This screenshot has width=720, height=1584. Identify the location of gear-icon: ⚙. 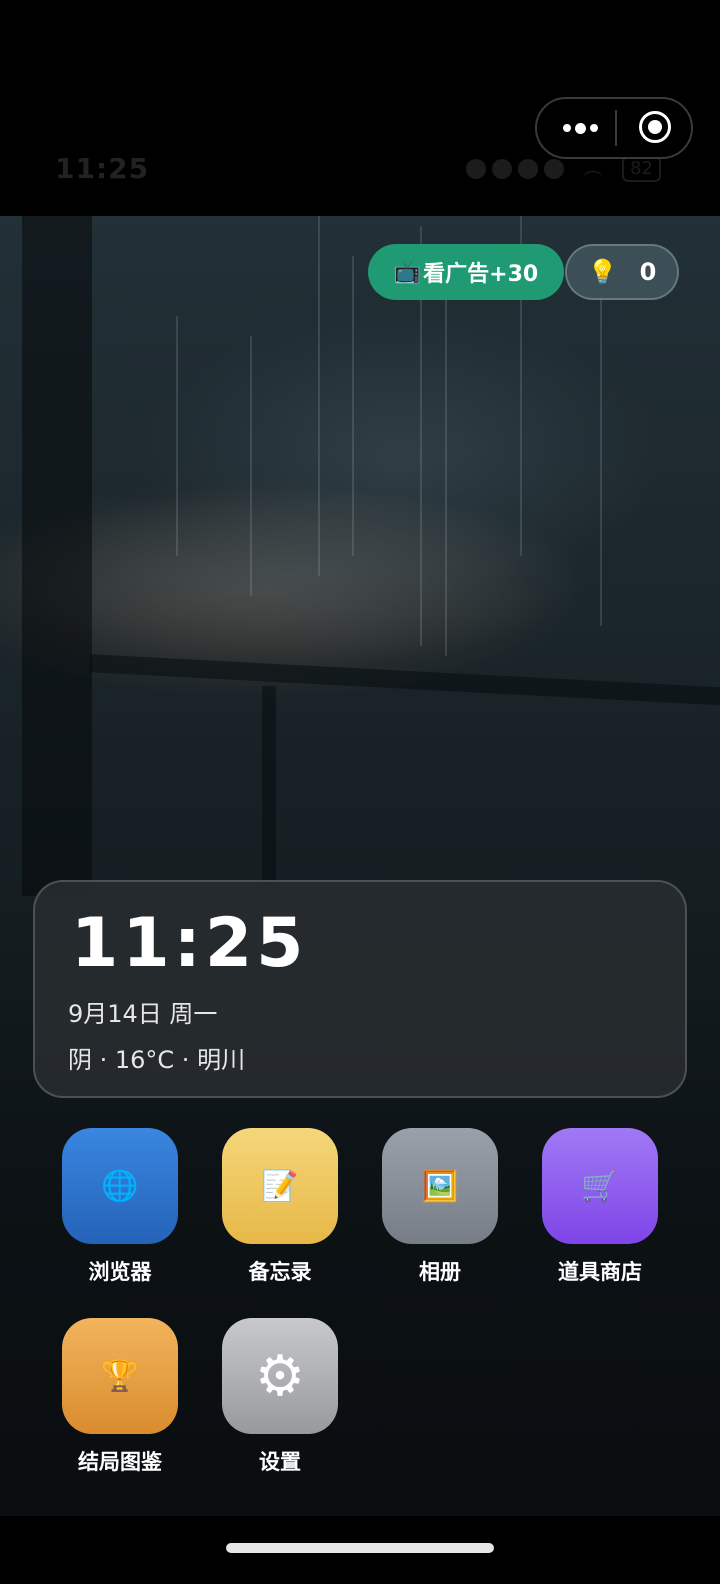
(280, 1376).